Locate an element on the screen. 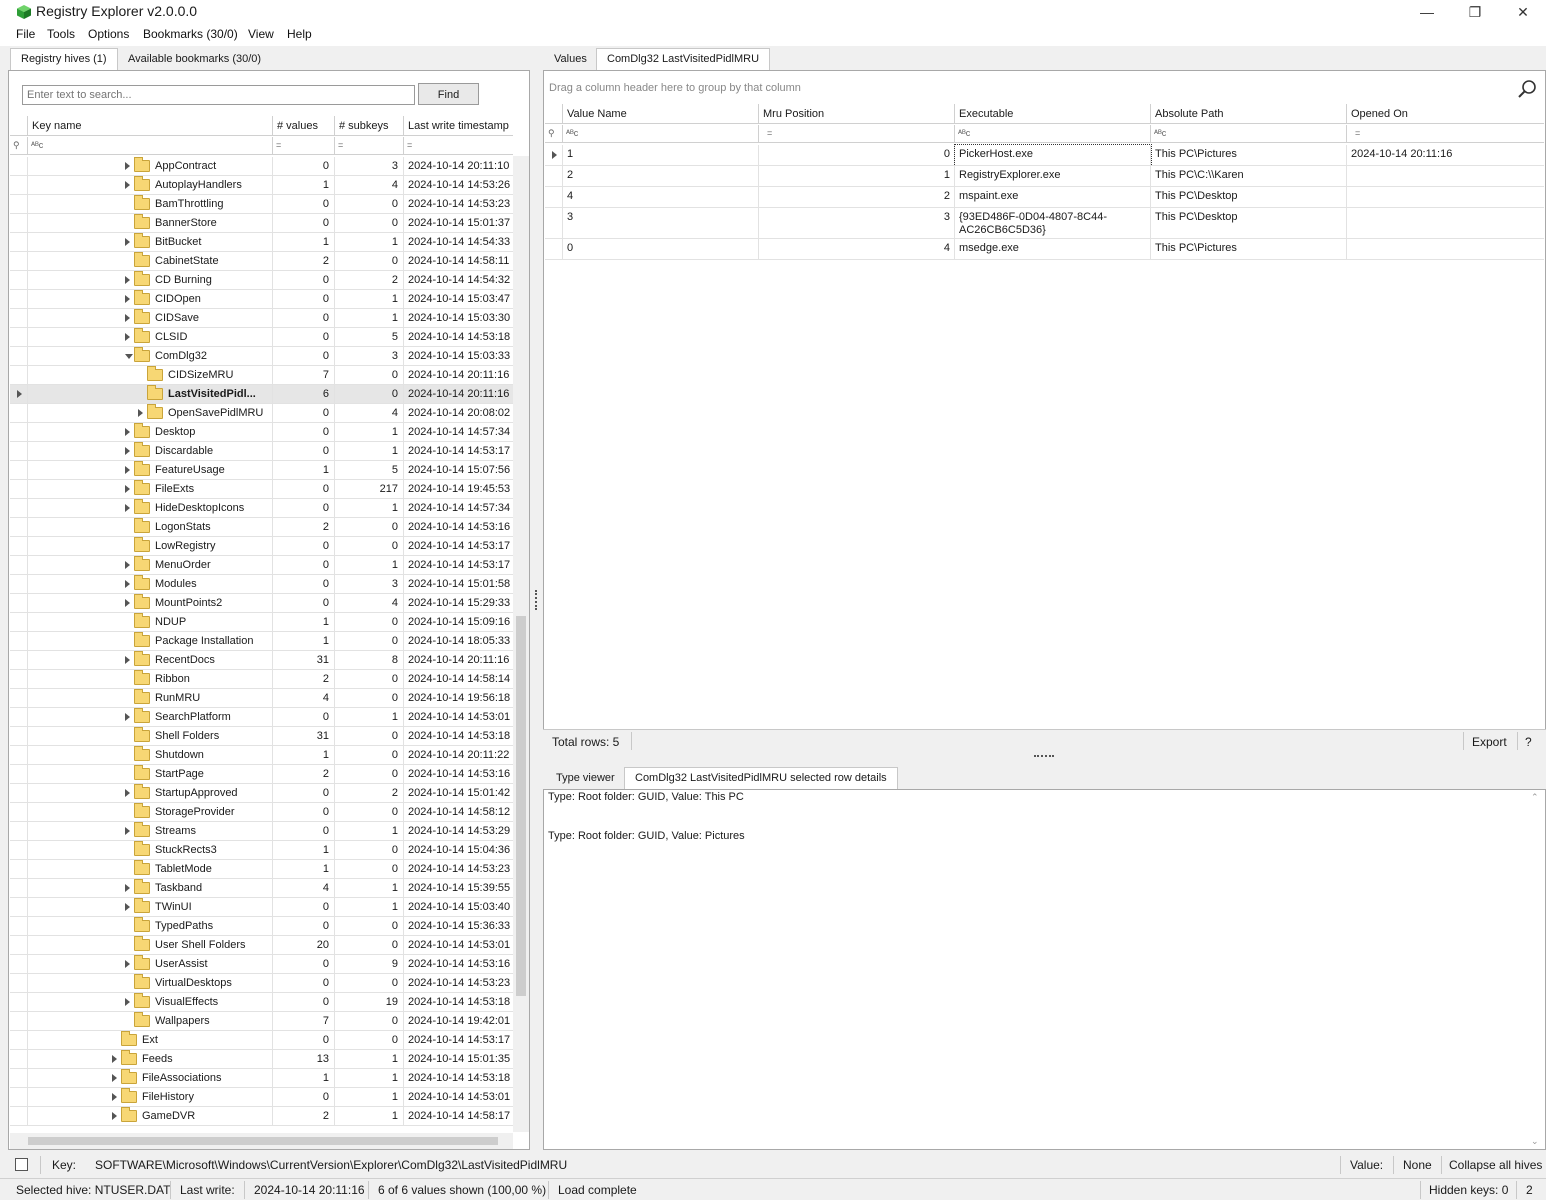 This screenshot has height=1200, width=1546. mru-position-cell: 3 is located at coordinates (857, 223).